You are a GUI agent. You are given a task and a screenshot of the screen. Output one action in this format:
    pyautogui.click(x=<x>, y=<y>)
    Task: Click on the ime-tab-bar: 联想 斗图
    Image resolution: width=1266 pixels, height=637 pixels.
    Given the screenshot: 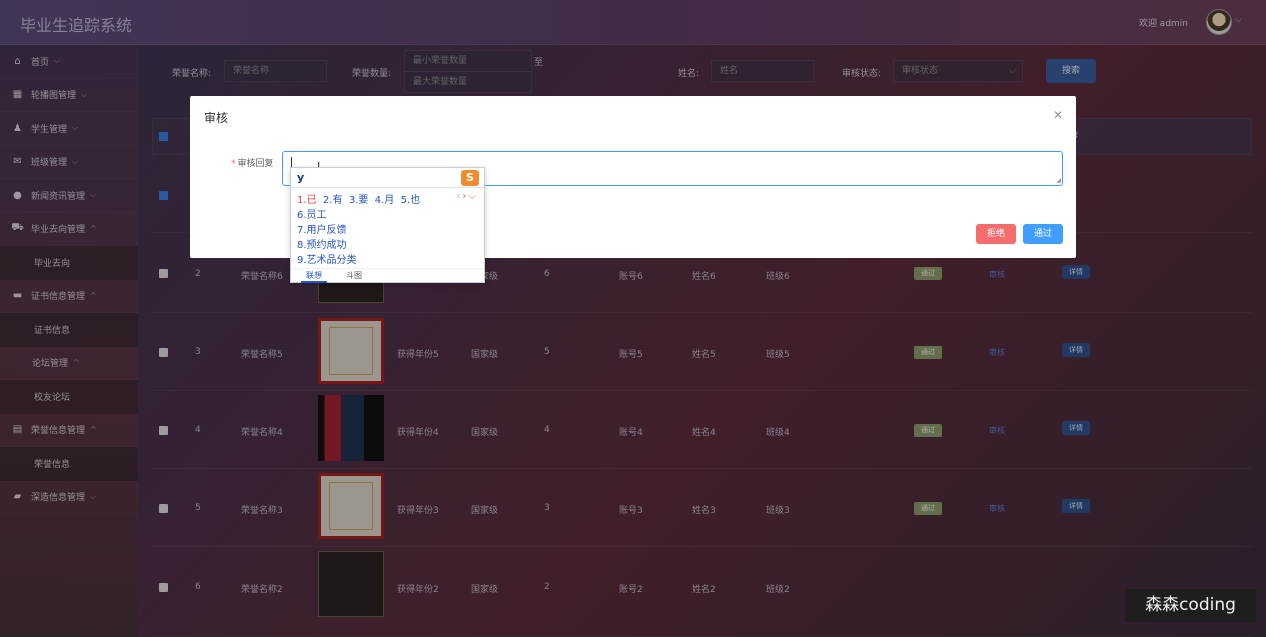 What is the action you would take?
    pyautogui.click(x=387, y=275)
    